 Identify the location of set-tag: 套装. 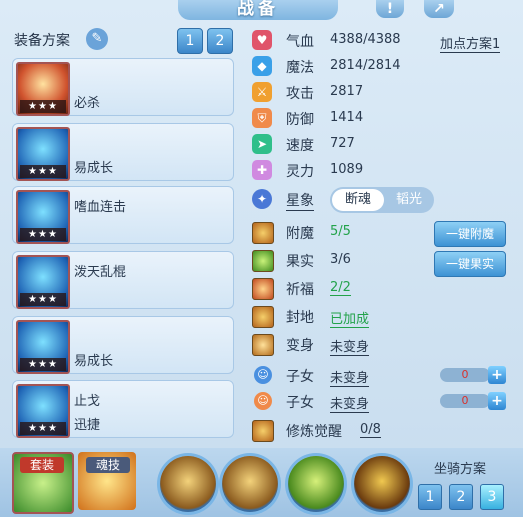
(42, 465).